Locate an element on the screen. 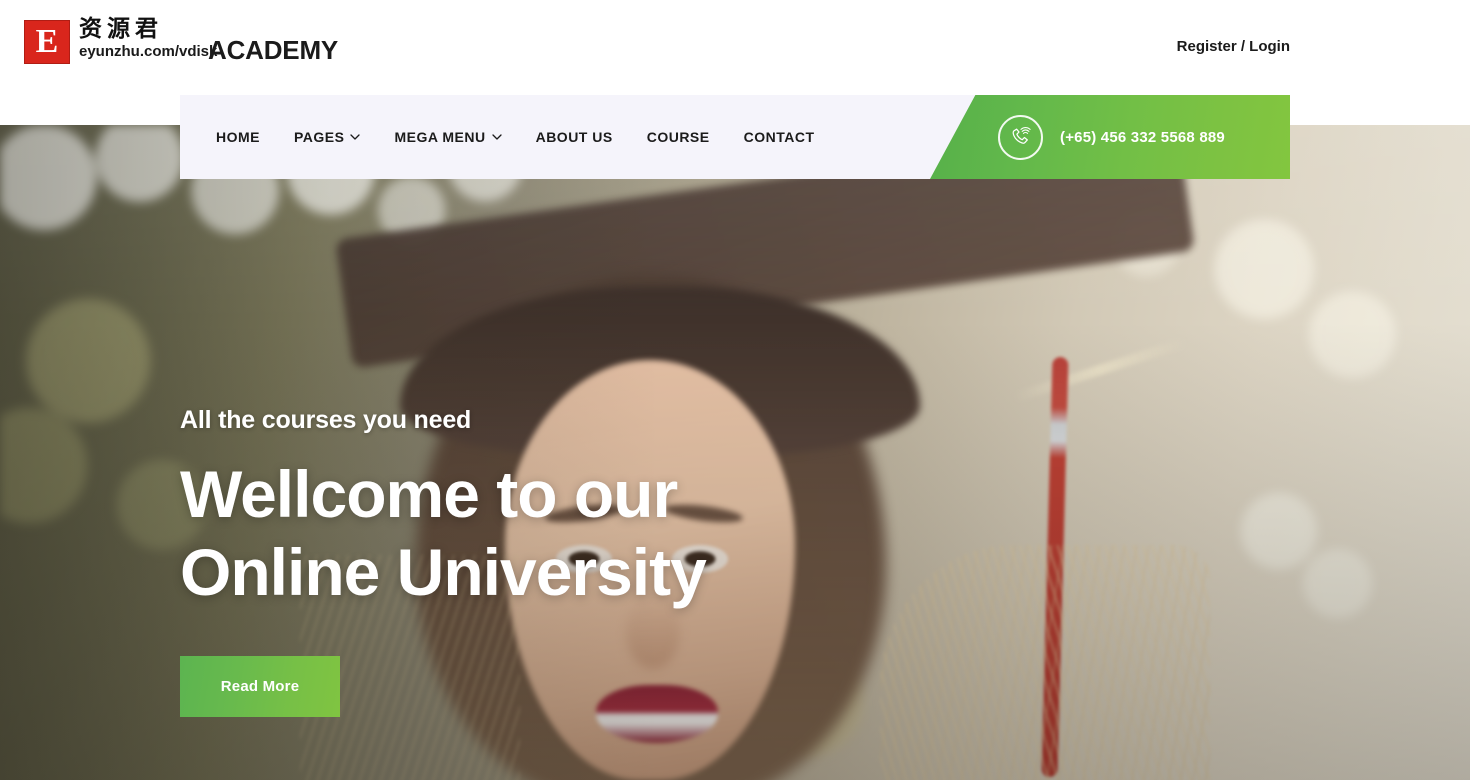 This screenshot has width=1470, height=780. nav-item-mega-menu: MEGA MENU is located at coordinates (448, 137).